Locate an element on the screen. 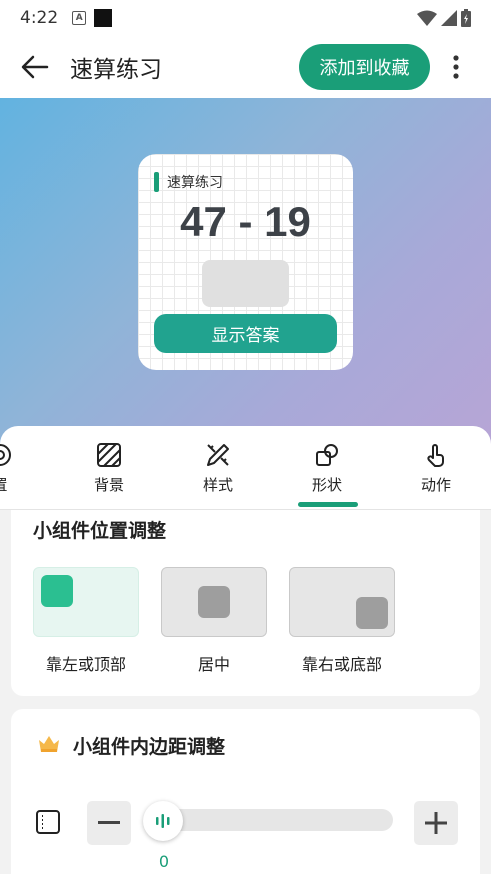 Image resolution: width=491 pixels, height=874 pixels. answer-placeholder is located at coordinates (245, 283).